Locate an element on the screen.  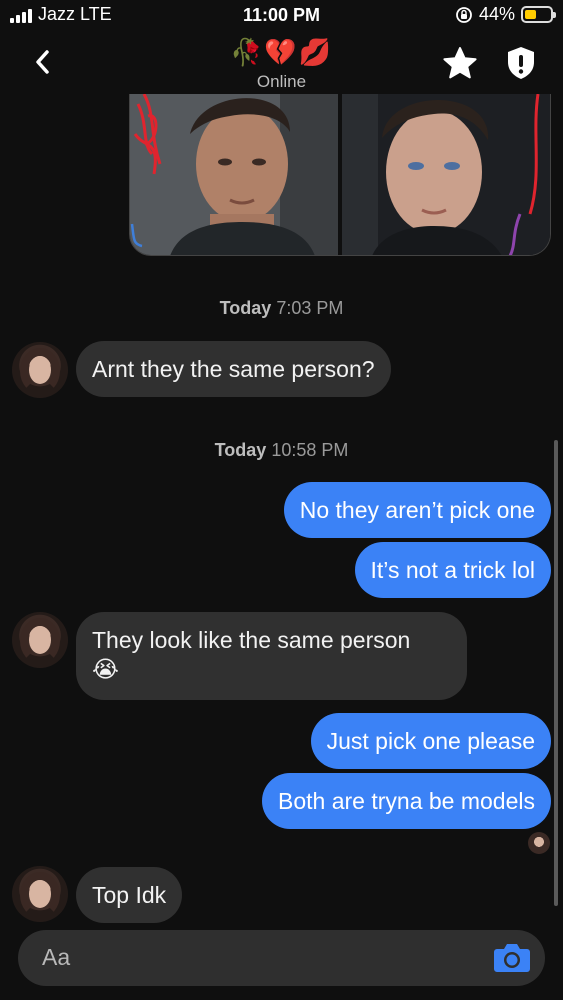
status-right: 44% is located at coordinates (505, 14).